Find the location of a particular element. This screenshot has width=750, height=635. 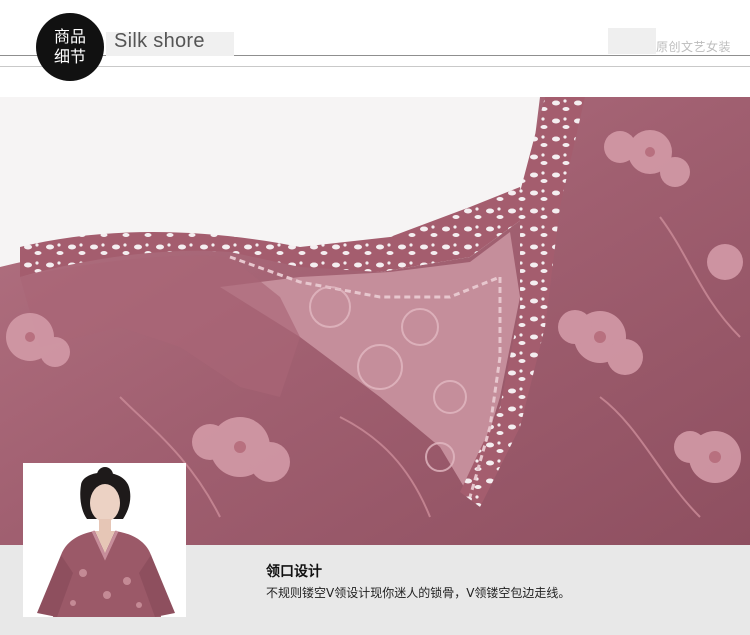

brand-tagline: 原创文艺女装 is located at coordinates (694, 47).